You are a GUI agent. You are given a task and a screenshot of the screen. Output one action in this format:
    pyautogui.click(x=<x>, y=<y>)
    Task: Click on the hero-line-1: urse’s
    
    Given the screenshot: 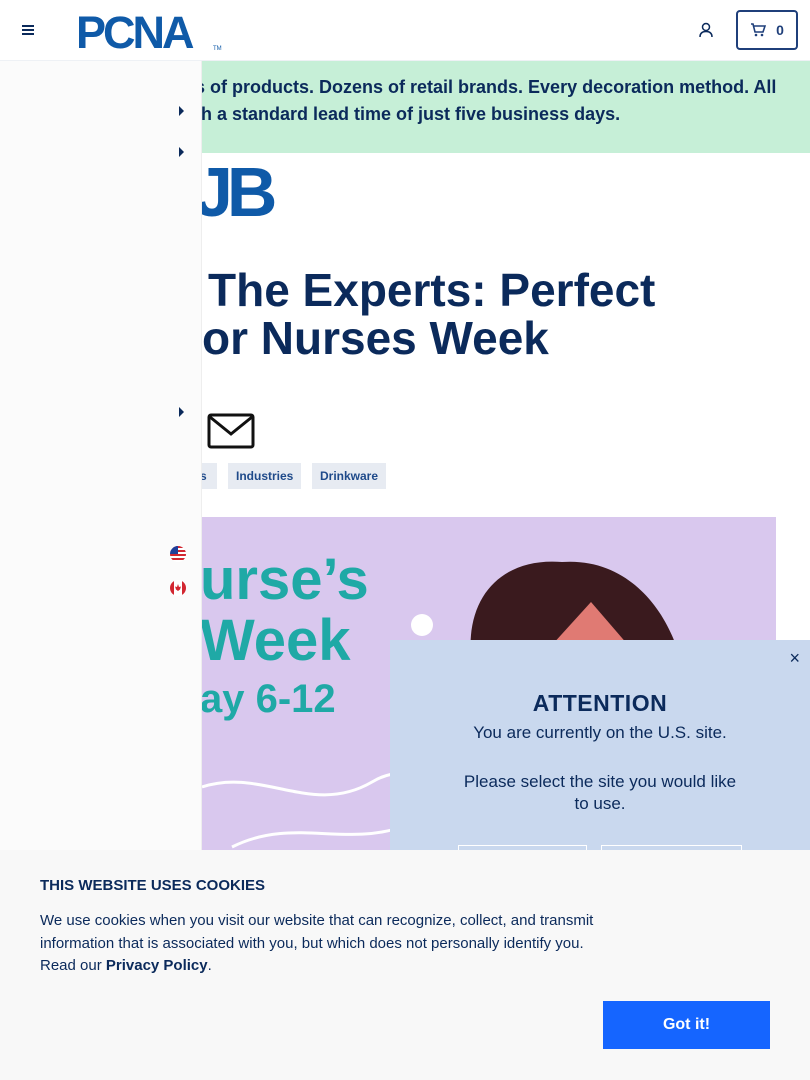 What is the action you would take?
    pyautogui.click(x=285, y=579)
    